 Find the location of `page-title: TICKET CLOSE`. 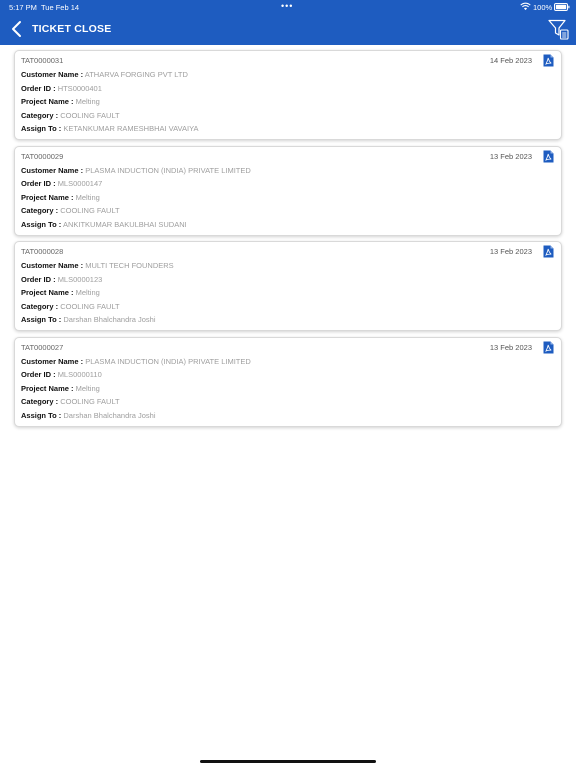

page-title: TICKET CLOSE is located at coordinates (72, 29).